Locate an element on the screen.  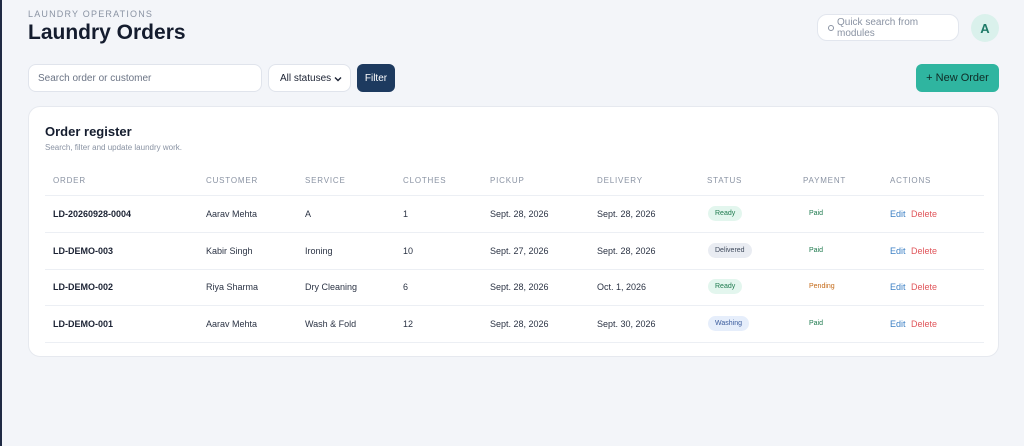
search-icon is located at coordinates (831, 27).